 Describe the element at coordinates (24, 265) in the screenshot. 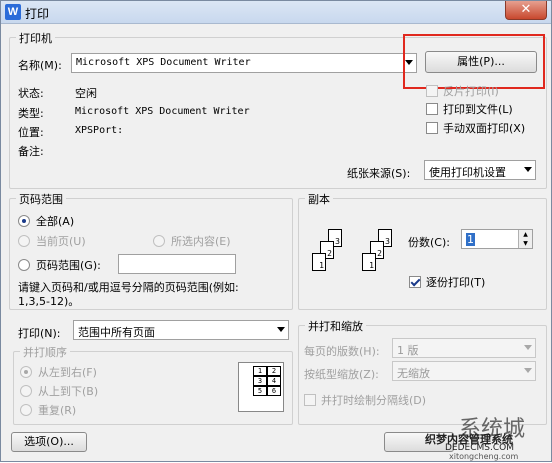

I see `range-pages-radio` at that location.